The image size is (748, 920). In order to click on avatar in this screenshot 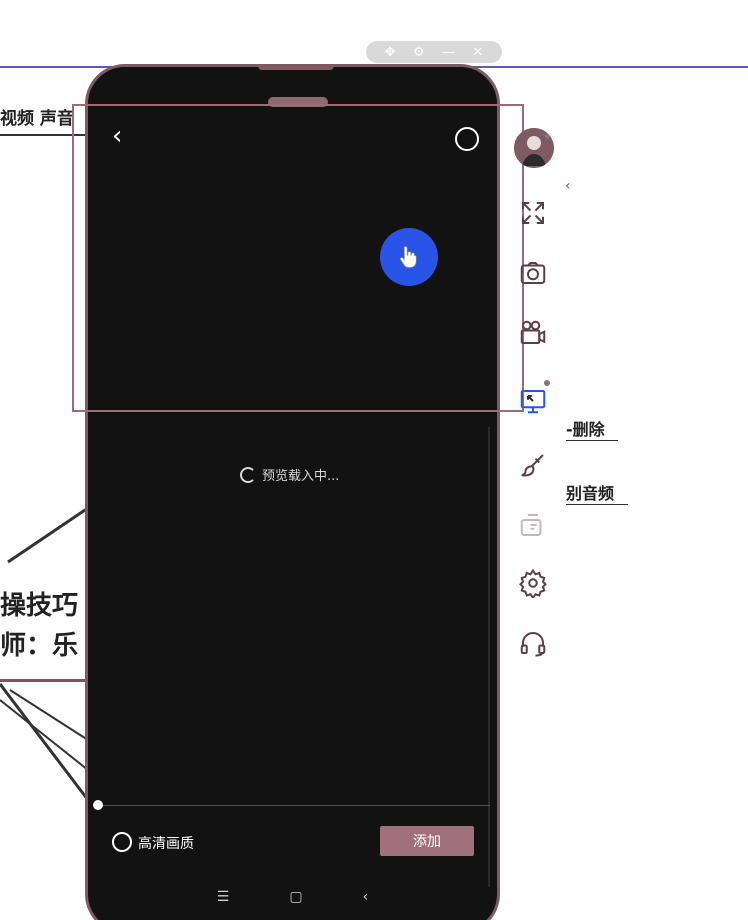, I will do `click(534, 148)`.